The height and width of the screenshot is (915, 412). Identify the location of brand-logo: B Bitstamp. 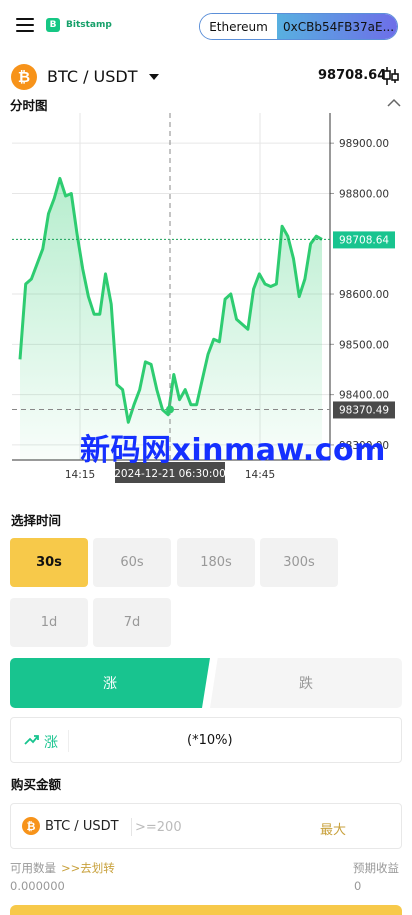
(79, 25).